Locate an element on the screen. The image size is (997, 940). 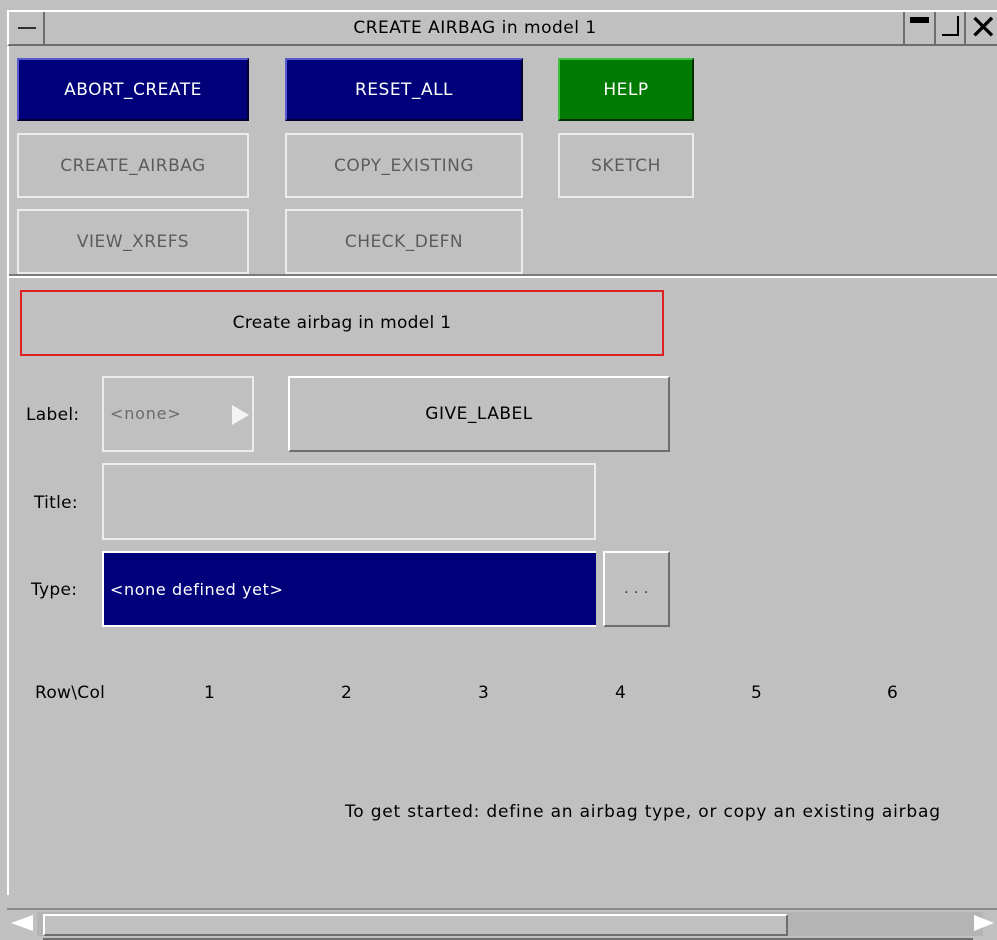
label-value: <none> is located at coordinates (146, 413).